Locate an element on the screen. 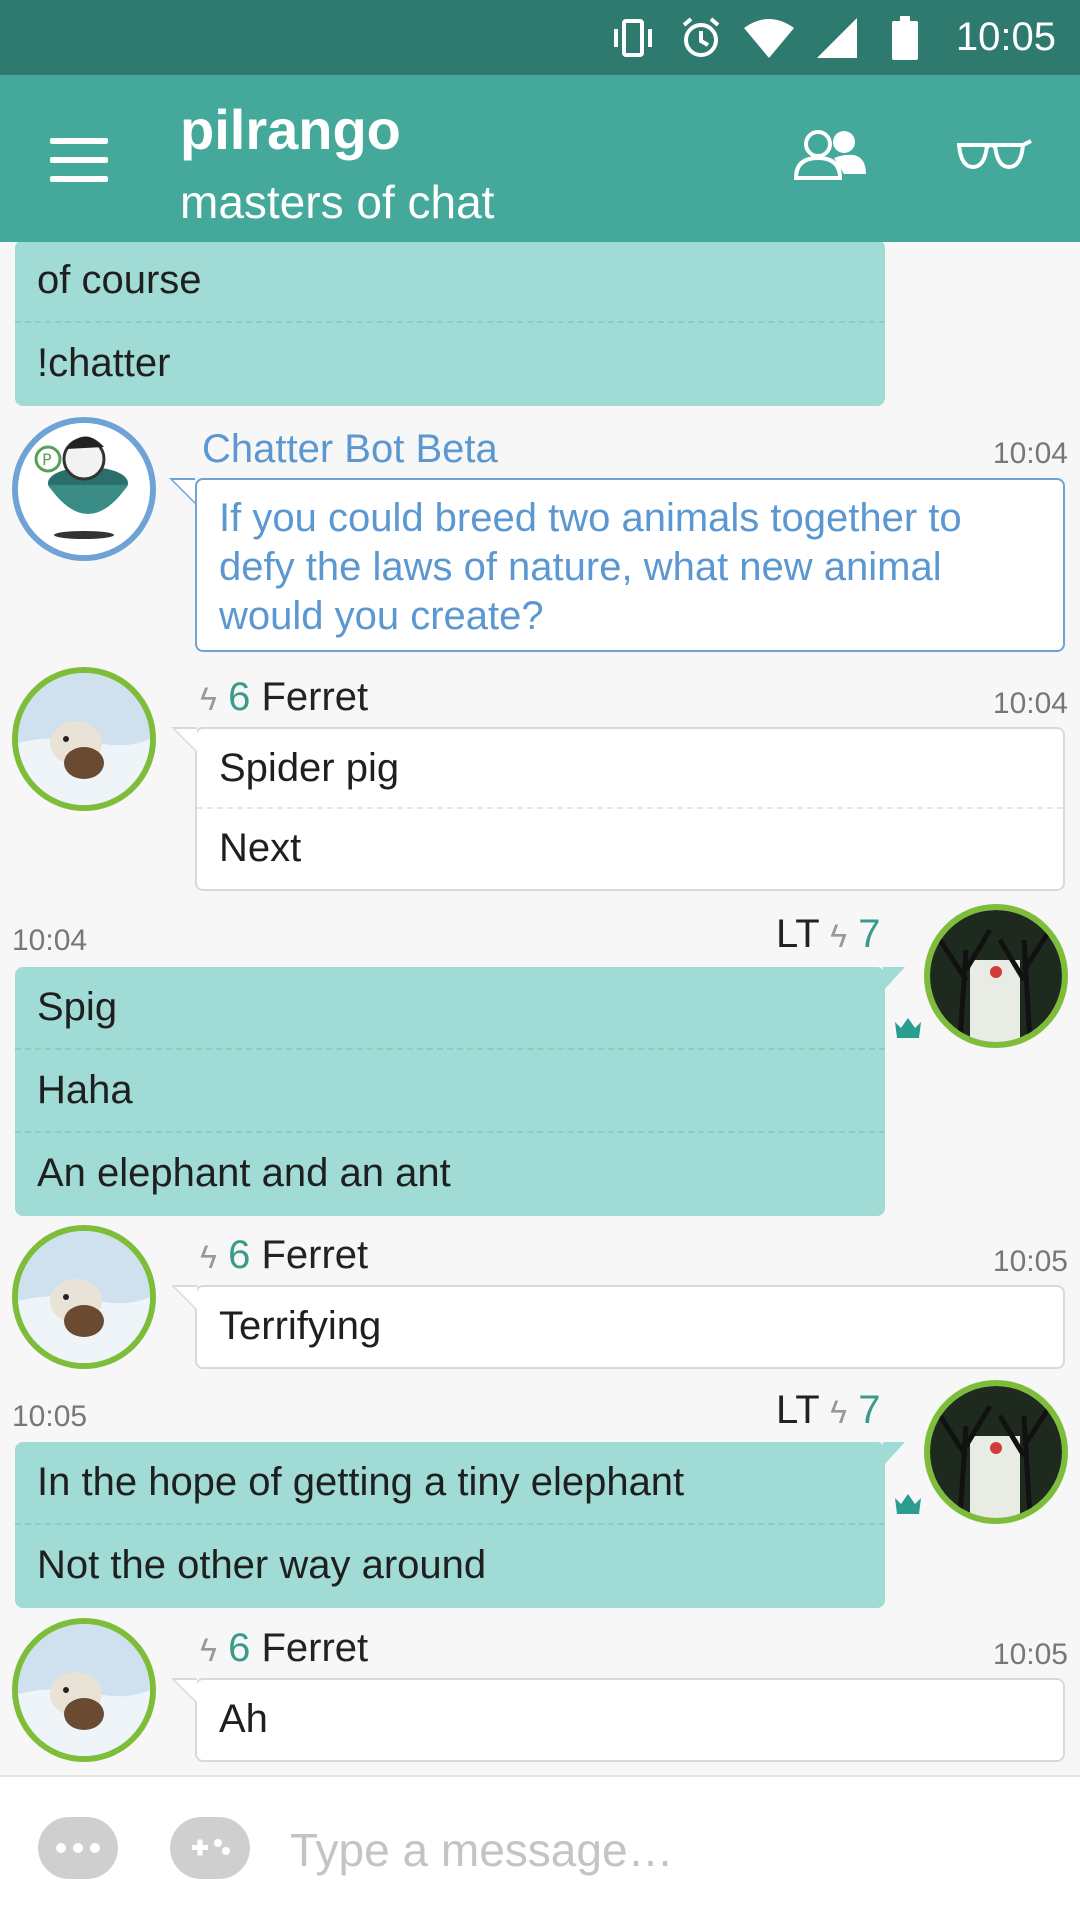 This screenshot has width=1080, height=1920. other-message: Ah is located at coordinates (618, 1720).